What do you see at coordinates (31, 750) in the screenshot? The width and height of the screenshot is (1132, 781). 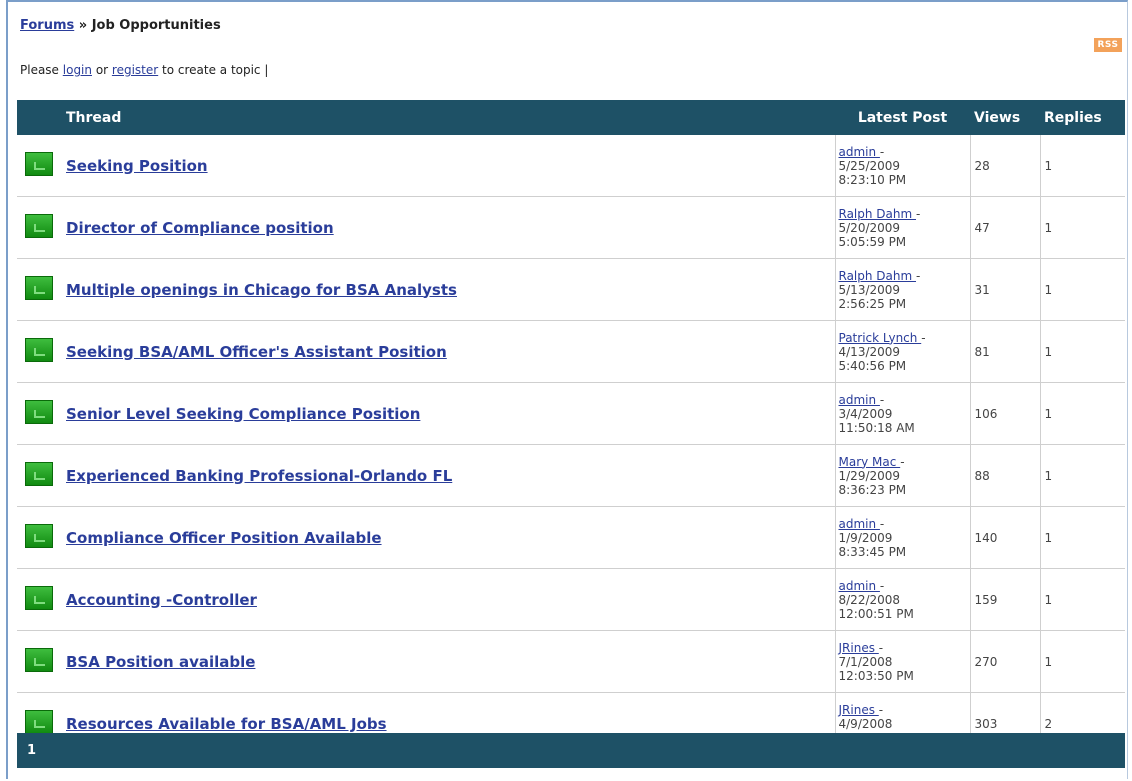 I see `page-number-current: 1` at bounding box center [31, 750].